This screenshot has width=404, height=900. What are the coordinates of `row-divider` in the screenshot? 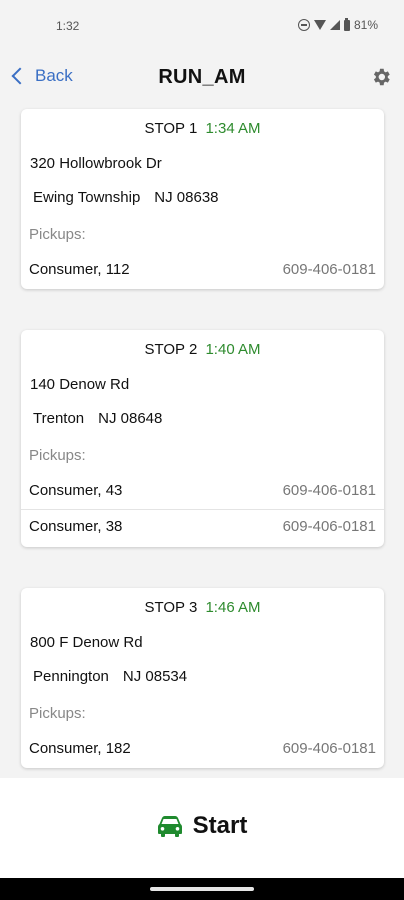 It's located at (202, 509).